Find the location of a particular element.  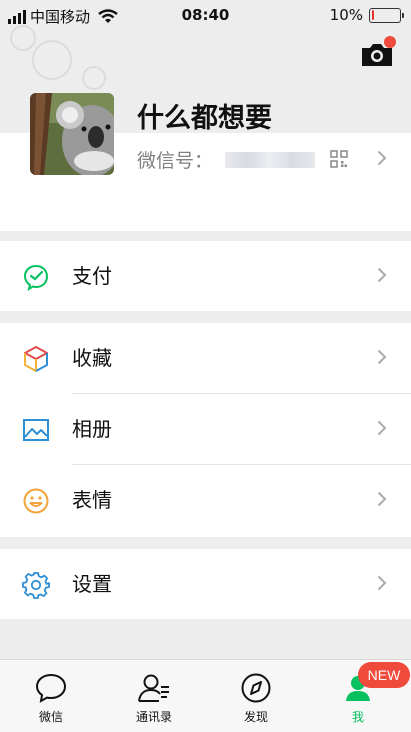

menu-item-favorites: 收藏 is located at coordinates (205, 358).